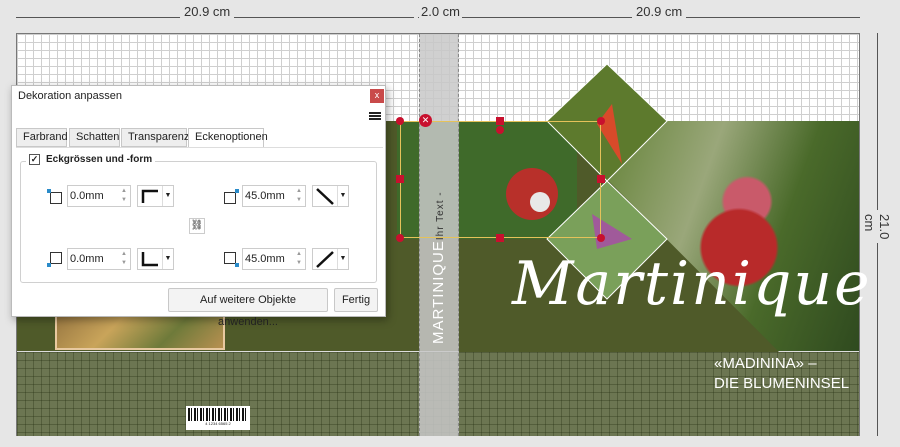 Image resolution: width=900 pixels, height=447 pixels. Describe the element at coordinates (99, 159) in the screenshot. I see `group-label: Eckgrössen und -form` at that location.